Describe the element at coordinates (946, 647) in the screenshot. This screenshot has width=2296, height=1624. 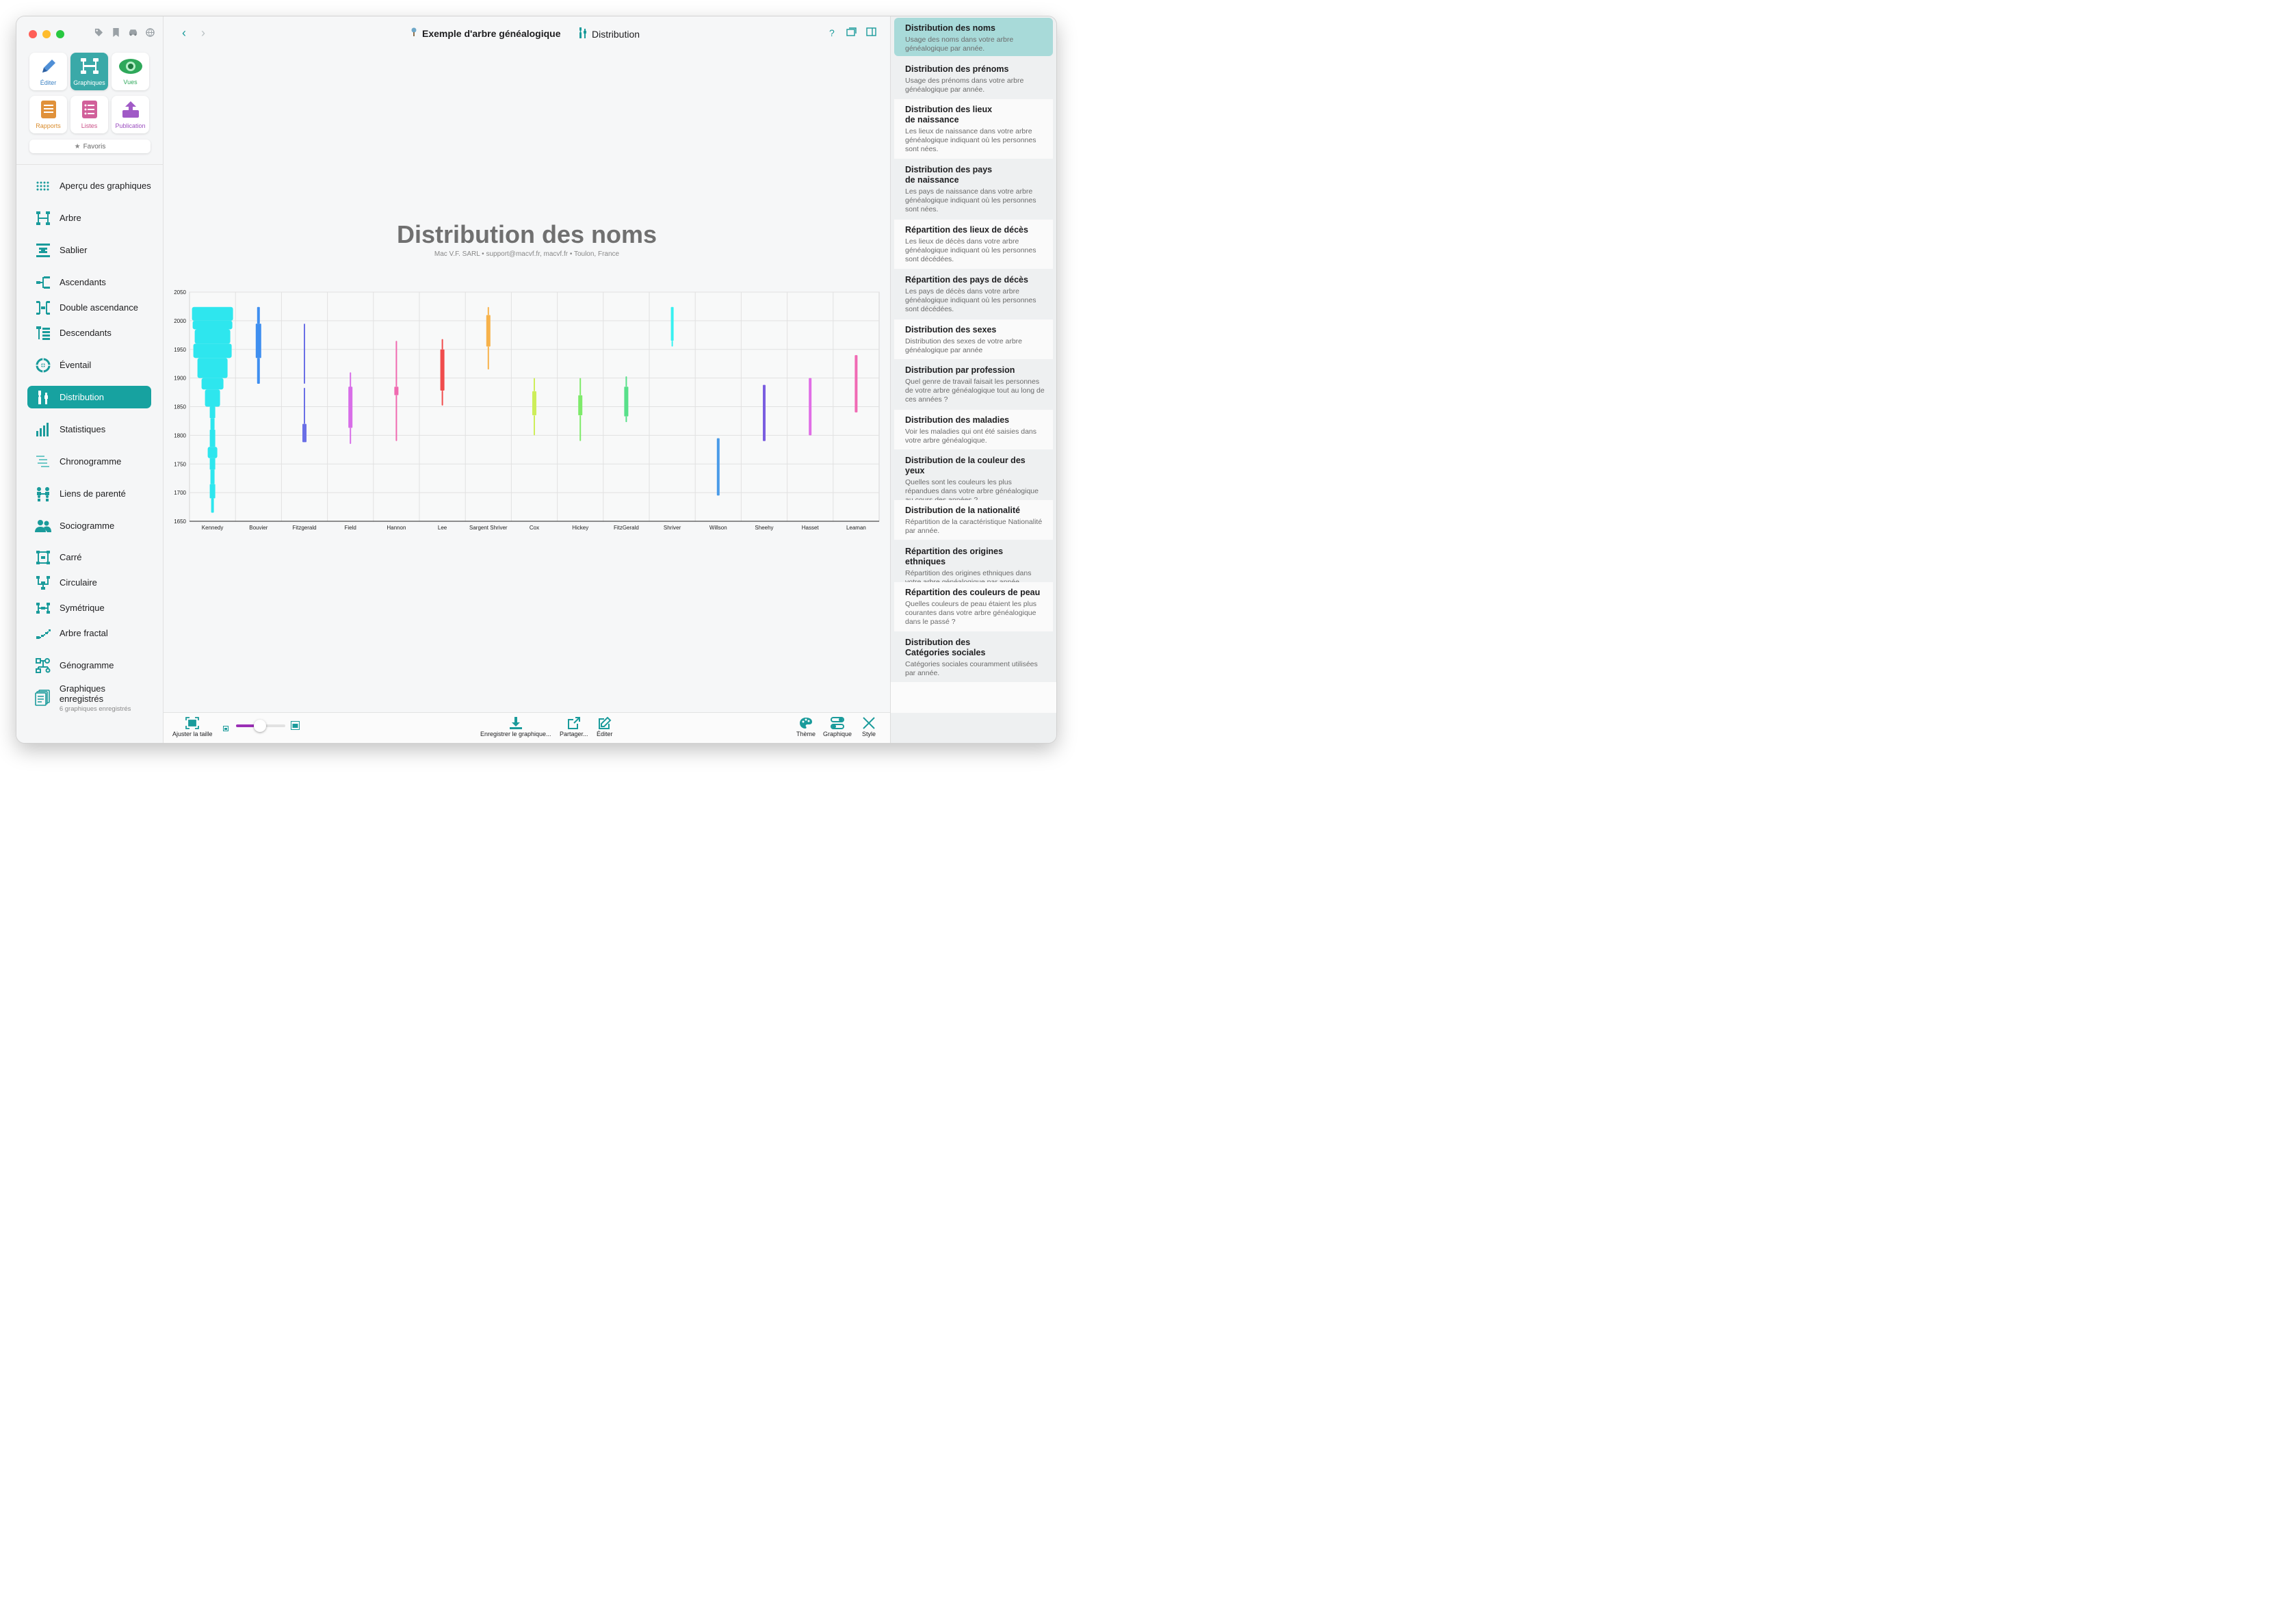
I see `item-title: Distribution des Catégories sociales` at that location.